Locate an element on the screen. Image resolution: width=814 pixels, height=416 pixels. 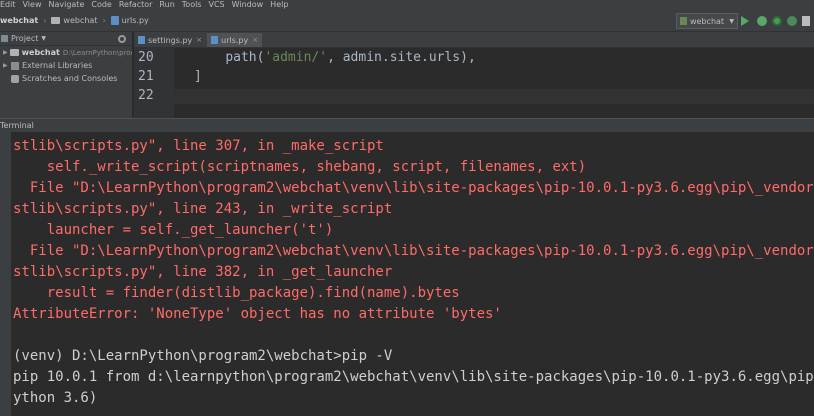
menu-tools: Tools is located at coordinates (192, 5).